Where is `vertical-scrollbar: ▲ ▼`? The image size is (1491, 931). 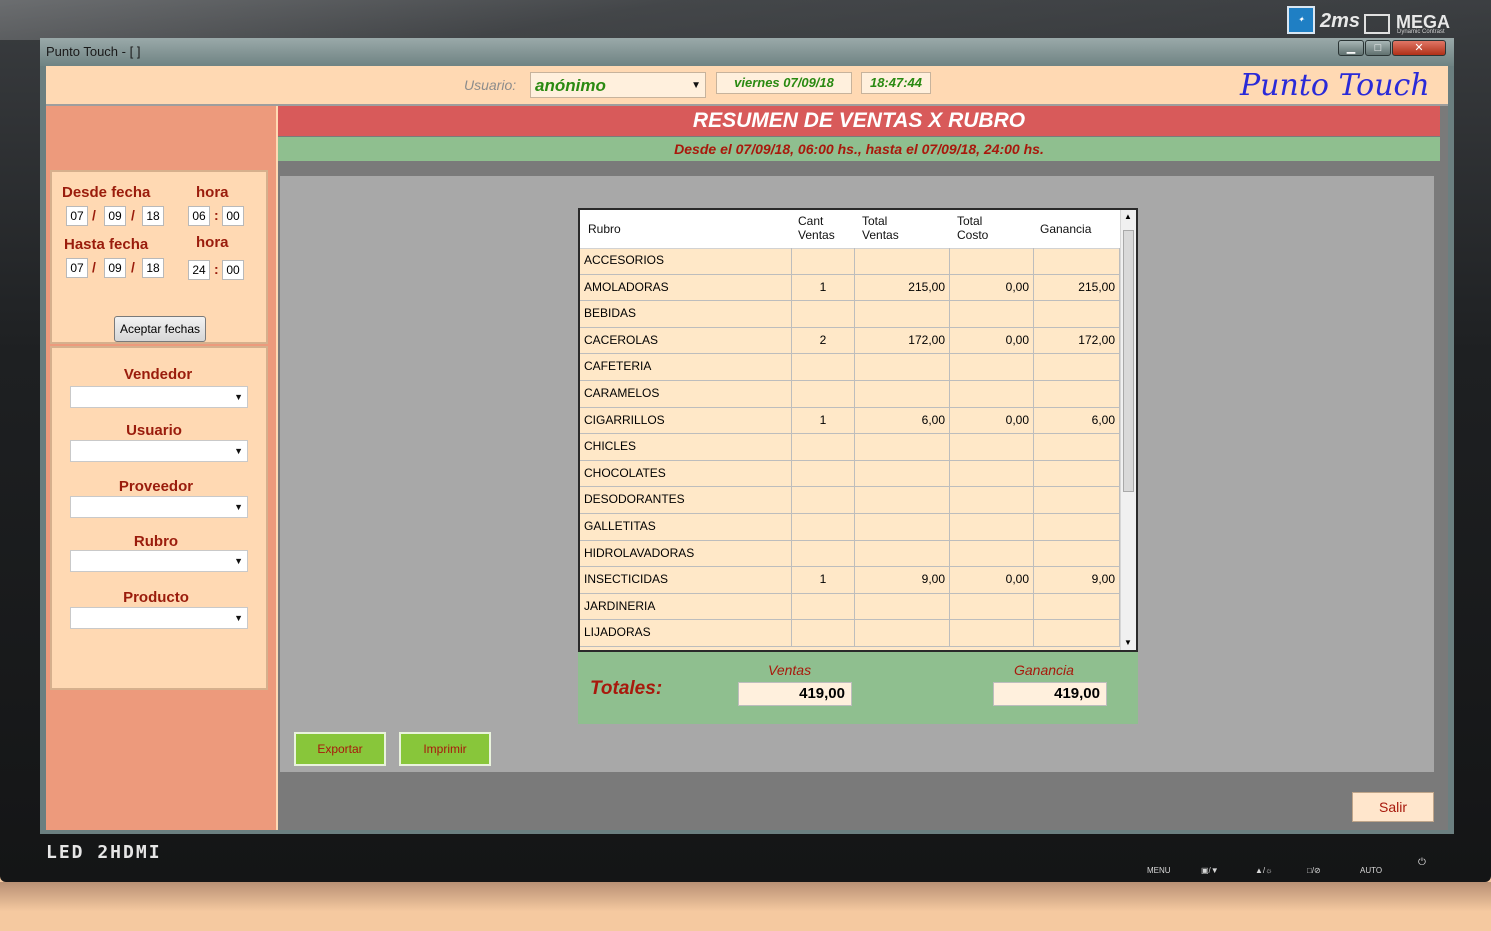 vertical-scrollbar: ▲ ▼ is located at coordinates (1128, 430).